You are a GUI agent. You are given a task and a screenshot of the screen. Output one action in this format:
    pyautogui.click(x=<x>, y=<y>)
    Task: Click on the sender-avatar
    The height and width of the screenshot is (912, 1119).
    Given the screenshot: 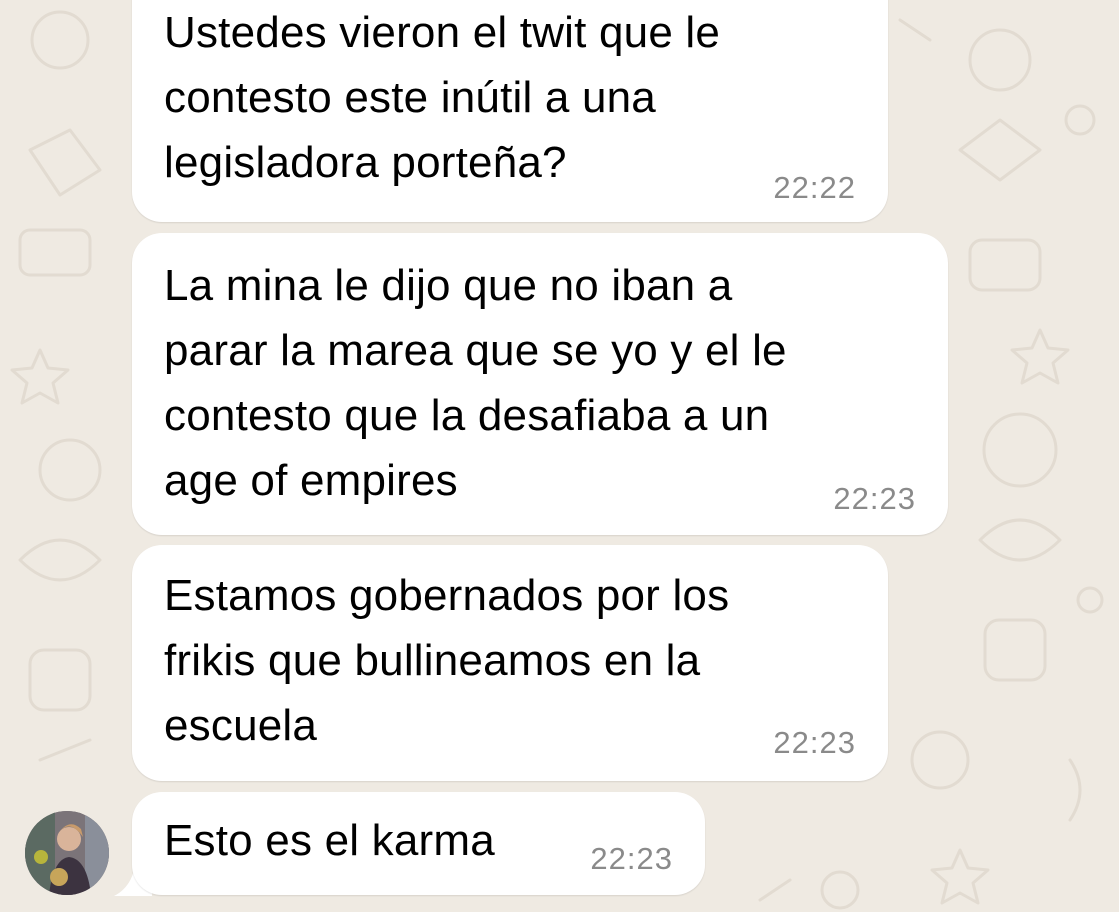 What is the action you would take?
    pyautogui.click(x=67, y=853)
    